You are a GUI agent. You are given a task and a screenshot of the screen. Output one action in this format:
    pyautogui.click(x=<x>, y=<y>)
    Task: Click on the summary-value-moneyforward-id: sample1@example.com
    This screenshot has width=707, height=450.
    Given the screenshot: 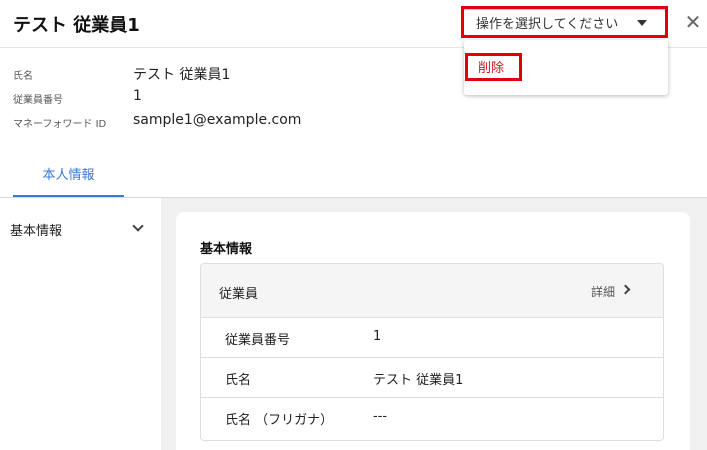 What is the action you would take?
    pyautogui.click(x=217, y=120)
    